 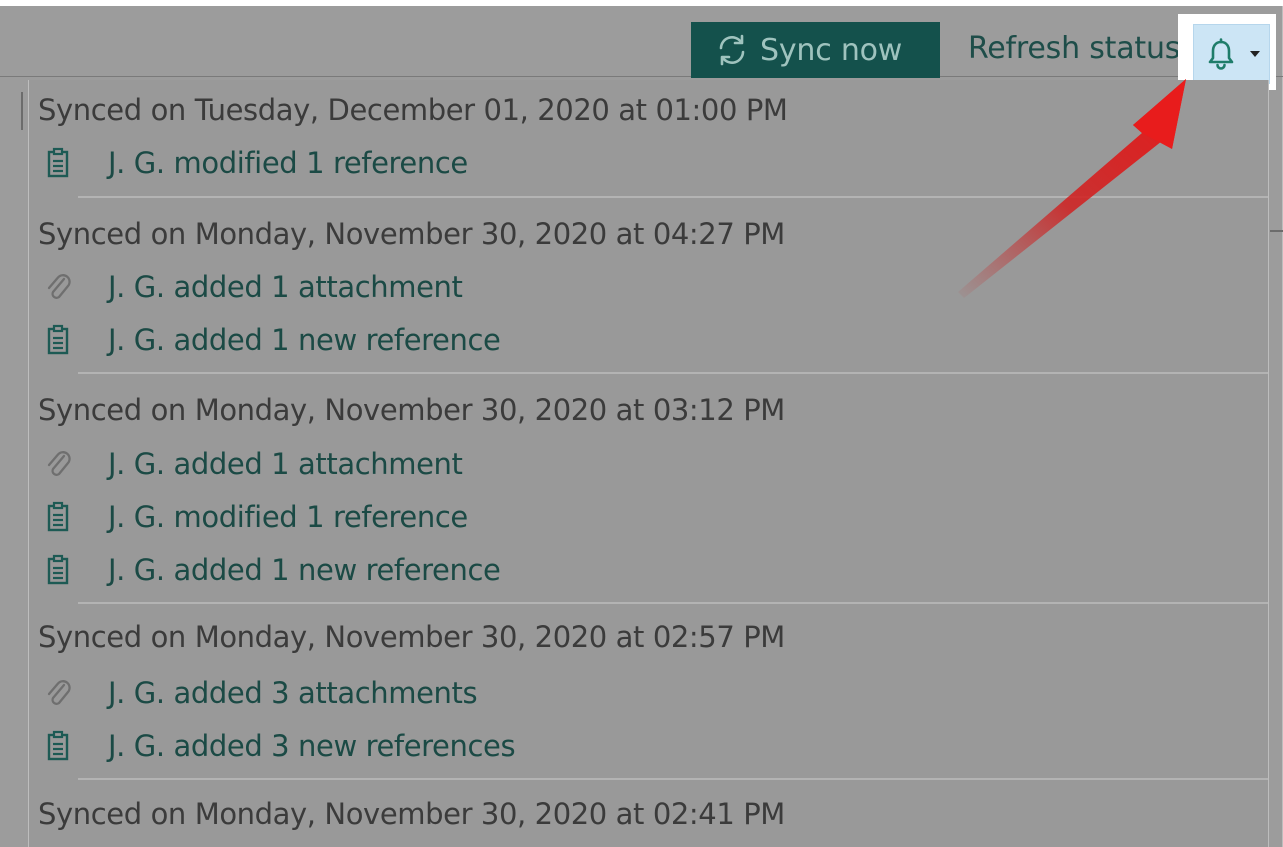 What do you see at coordinates (293, 693) in the screenshot?
I see `sync-entry-label: J. G. added 3 attachments` at bounding box center [293, 693].